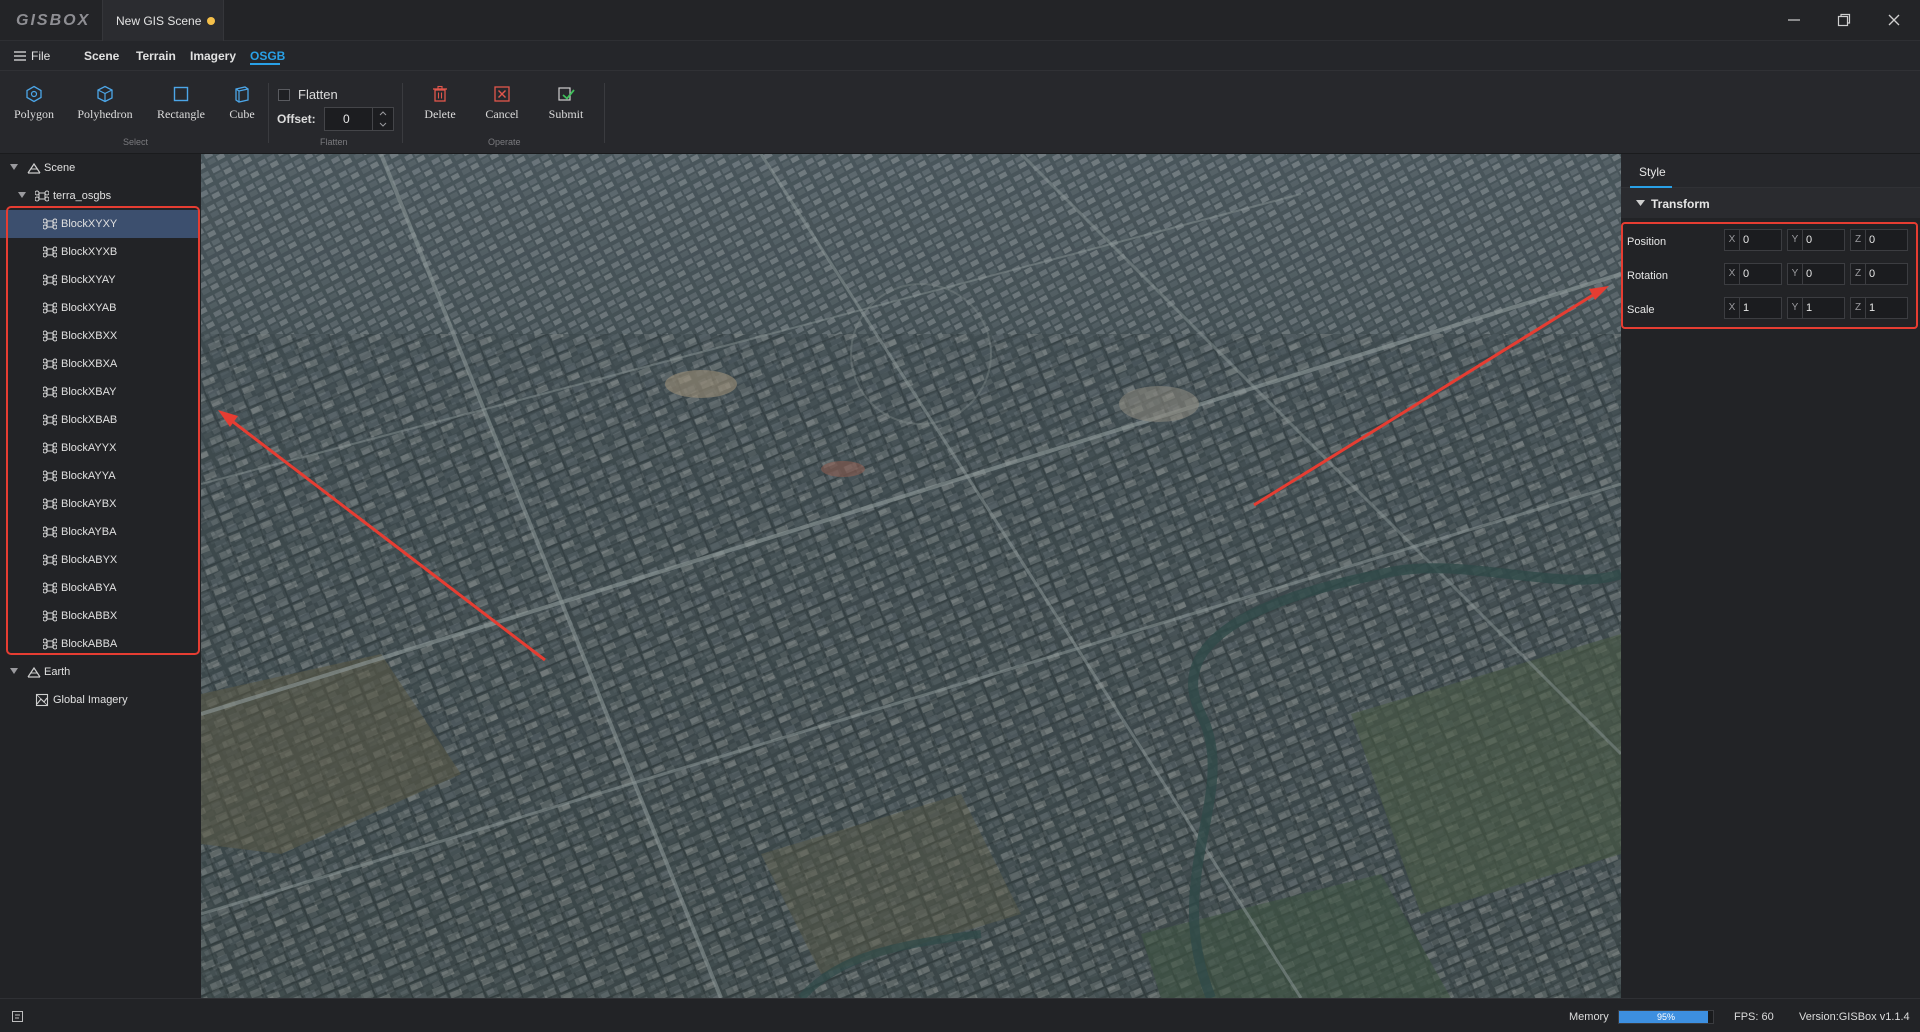 The image size is (1920, 1032). I want to click on tree-node-block: BlockABBX, so click(100, 616).